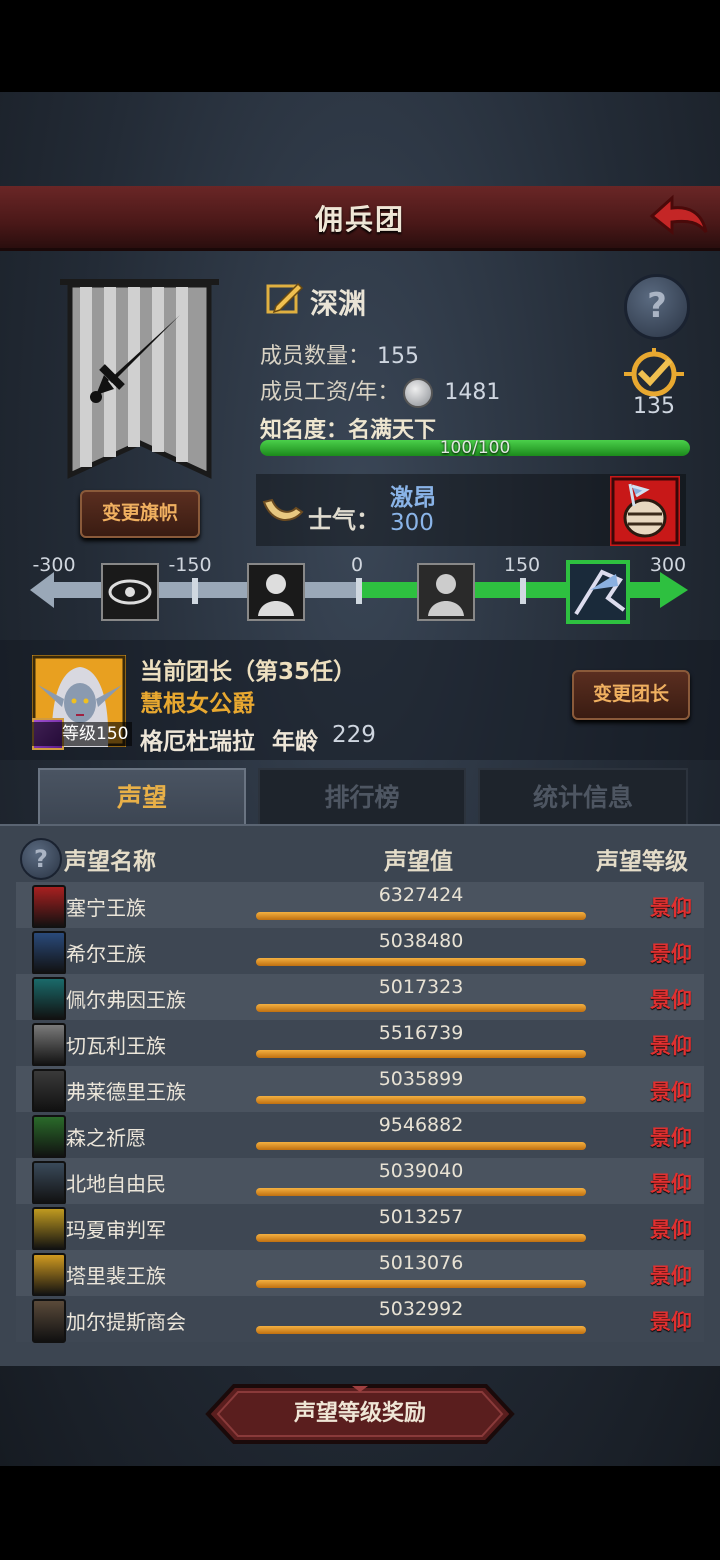 The height and width of the screenshot is (1560, 720). I want to click on reputation-value: 5516739, so click(421, 1033).